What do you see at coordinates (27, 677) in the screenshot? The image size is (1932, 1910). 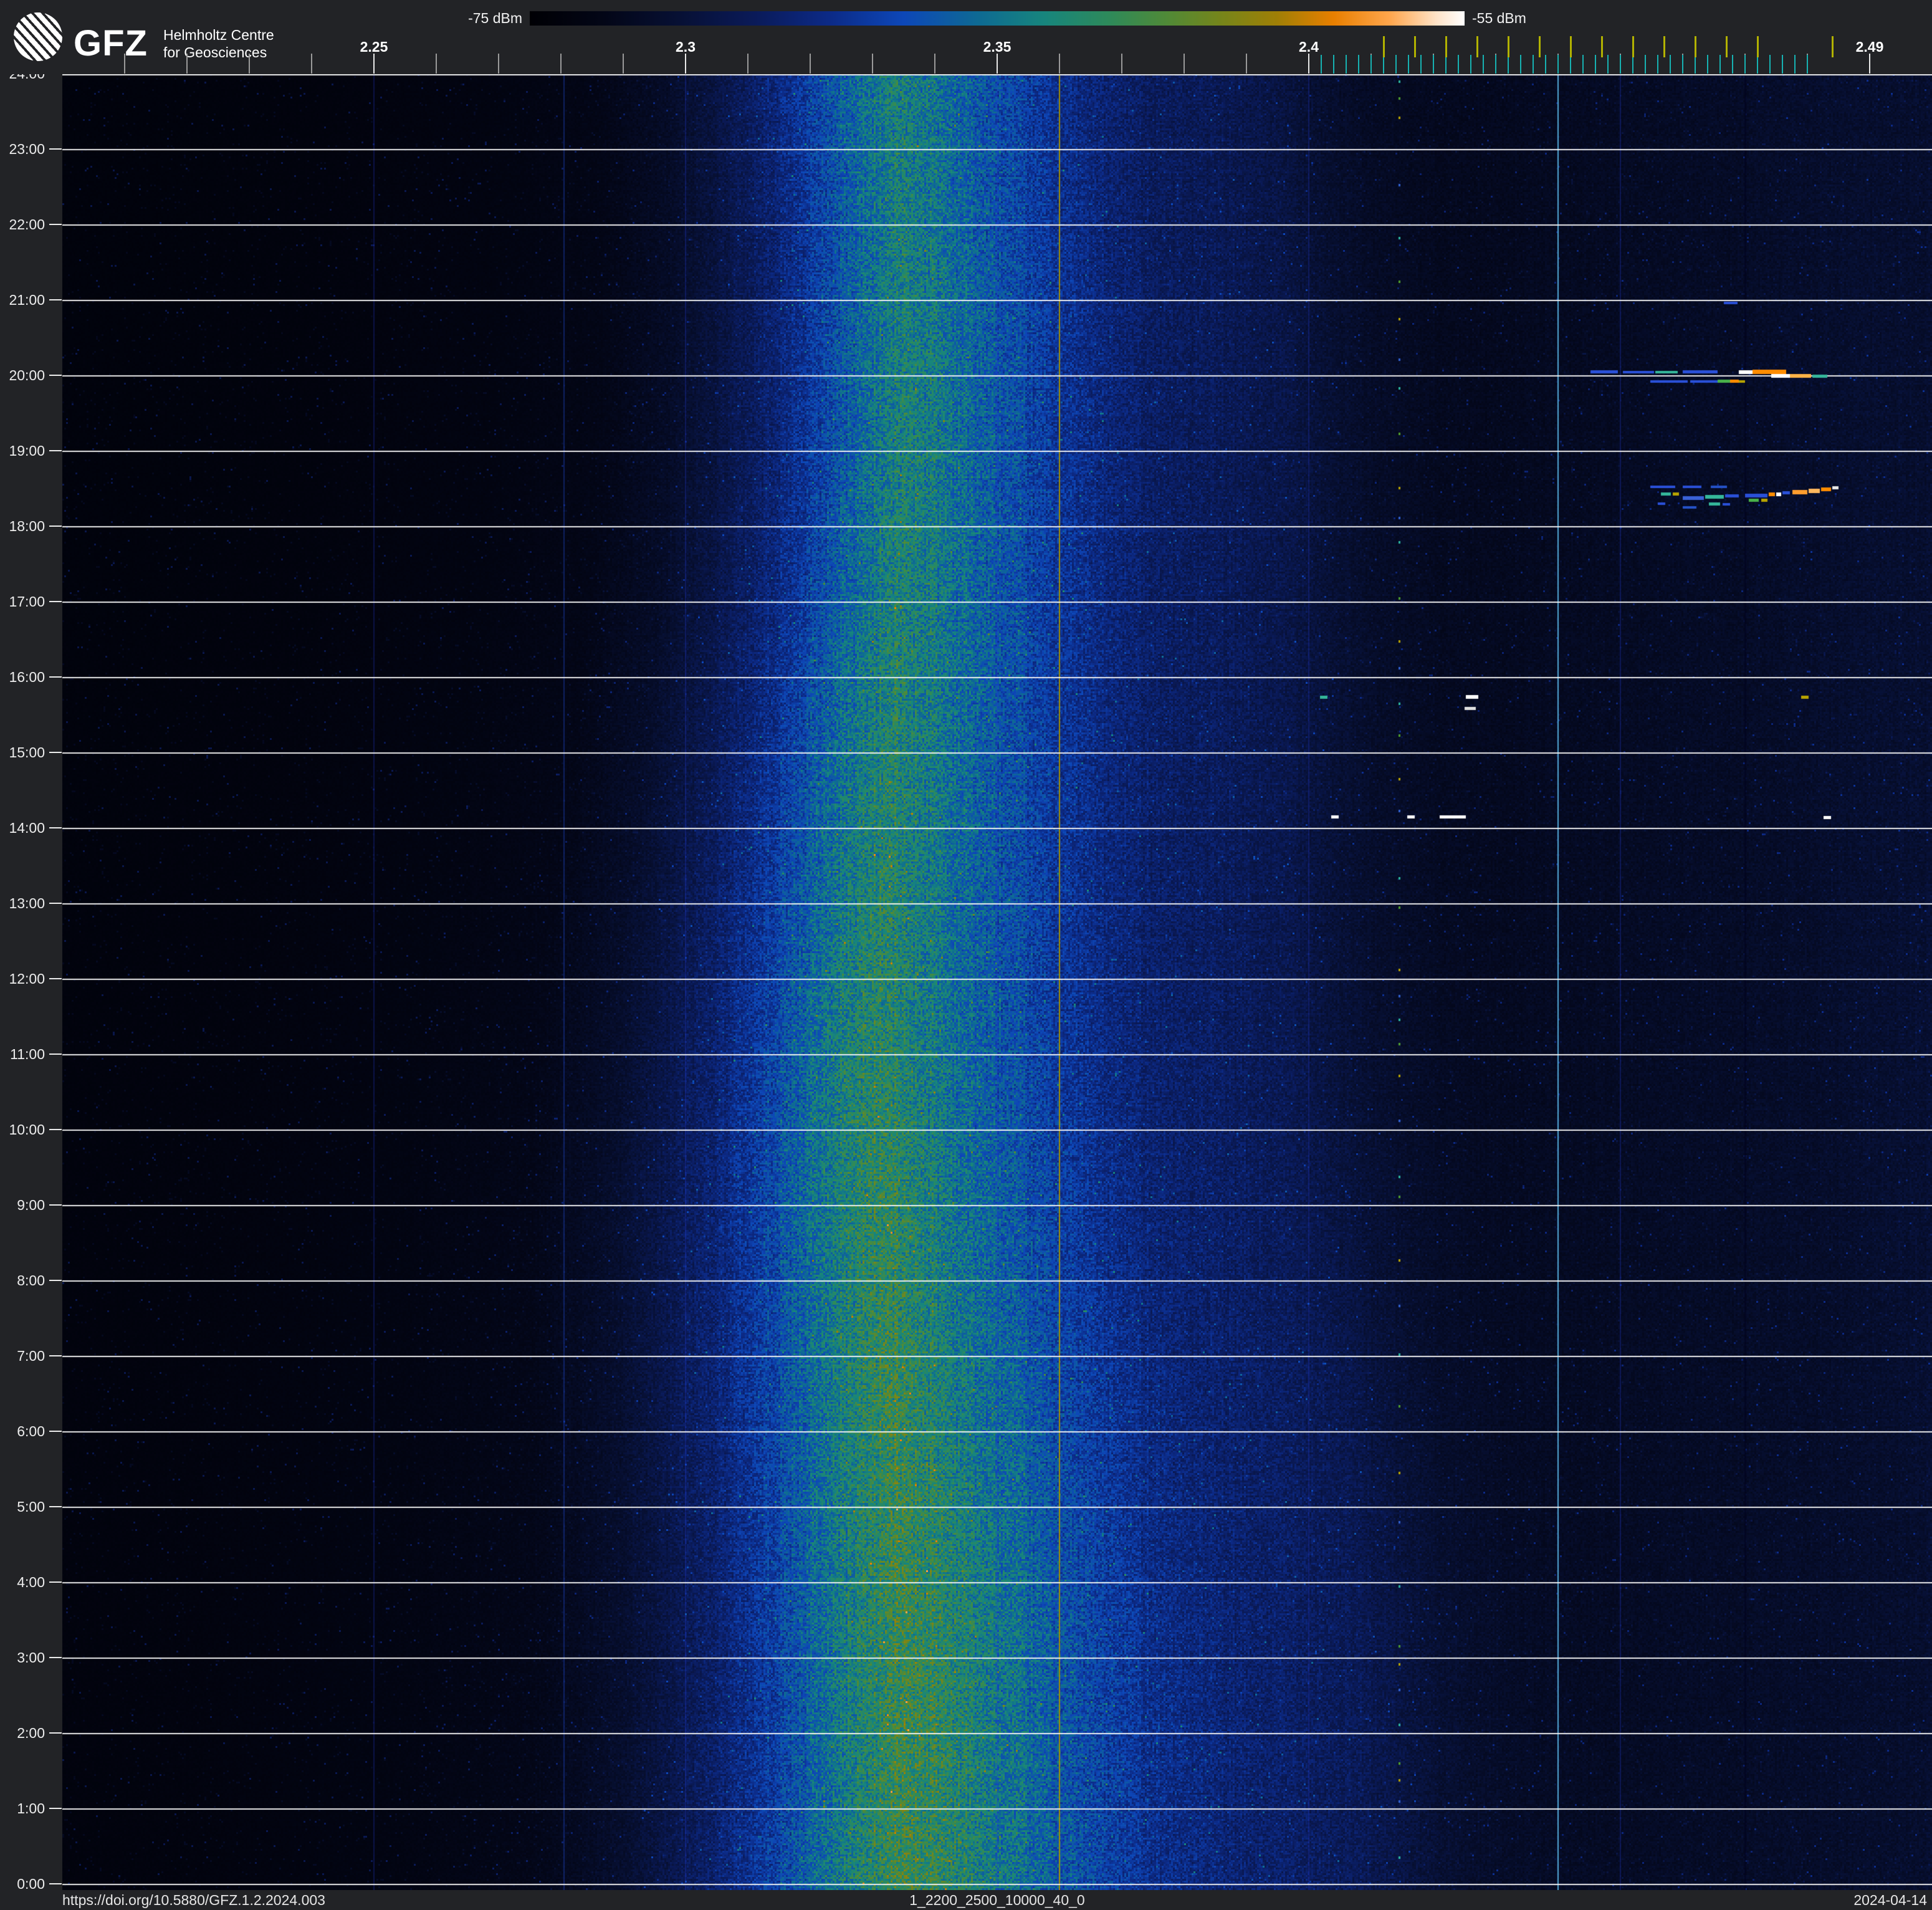 I see `hour-label: 16:00` at bounding box center [27, 677].